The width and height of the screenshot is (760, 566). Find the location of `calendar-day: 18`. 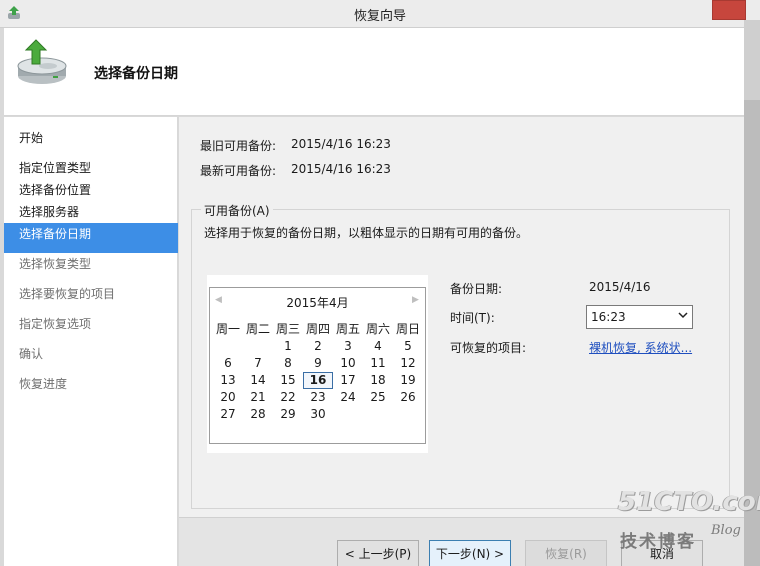

calendar-day: 18 is located at coordinates (378, 380).